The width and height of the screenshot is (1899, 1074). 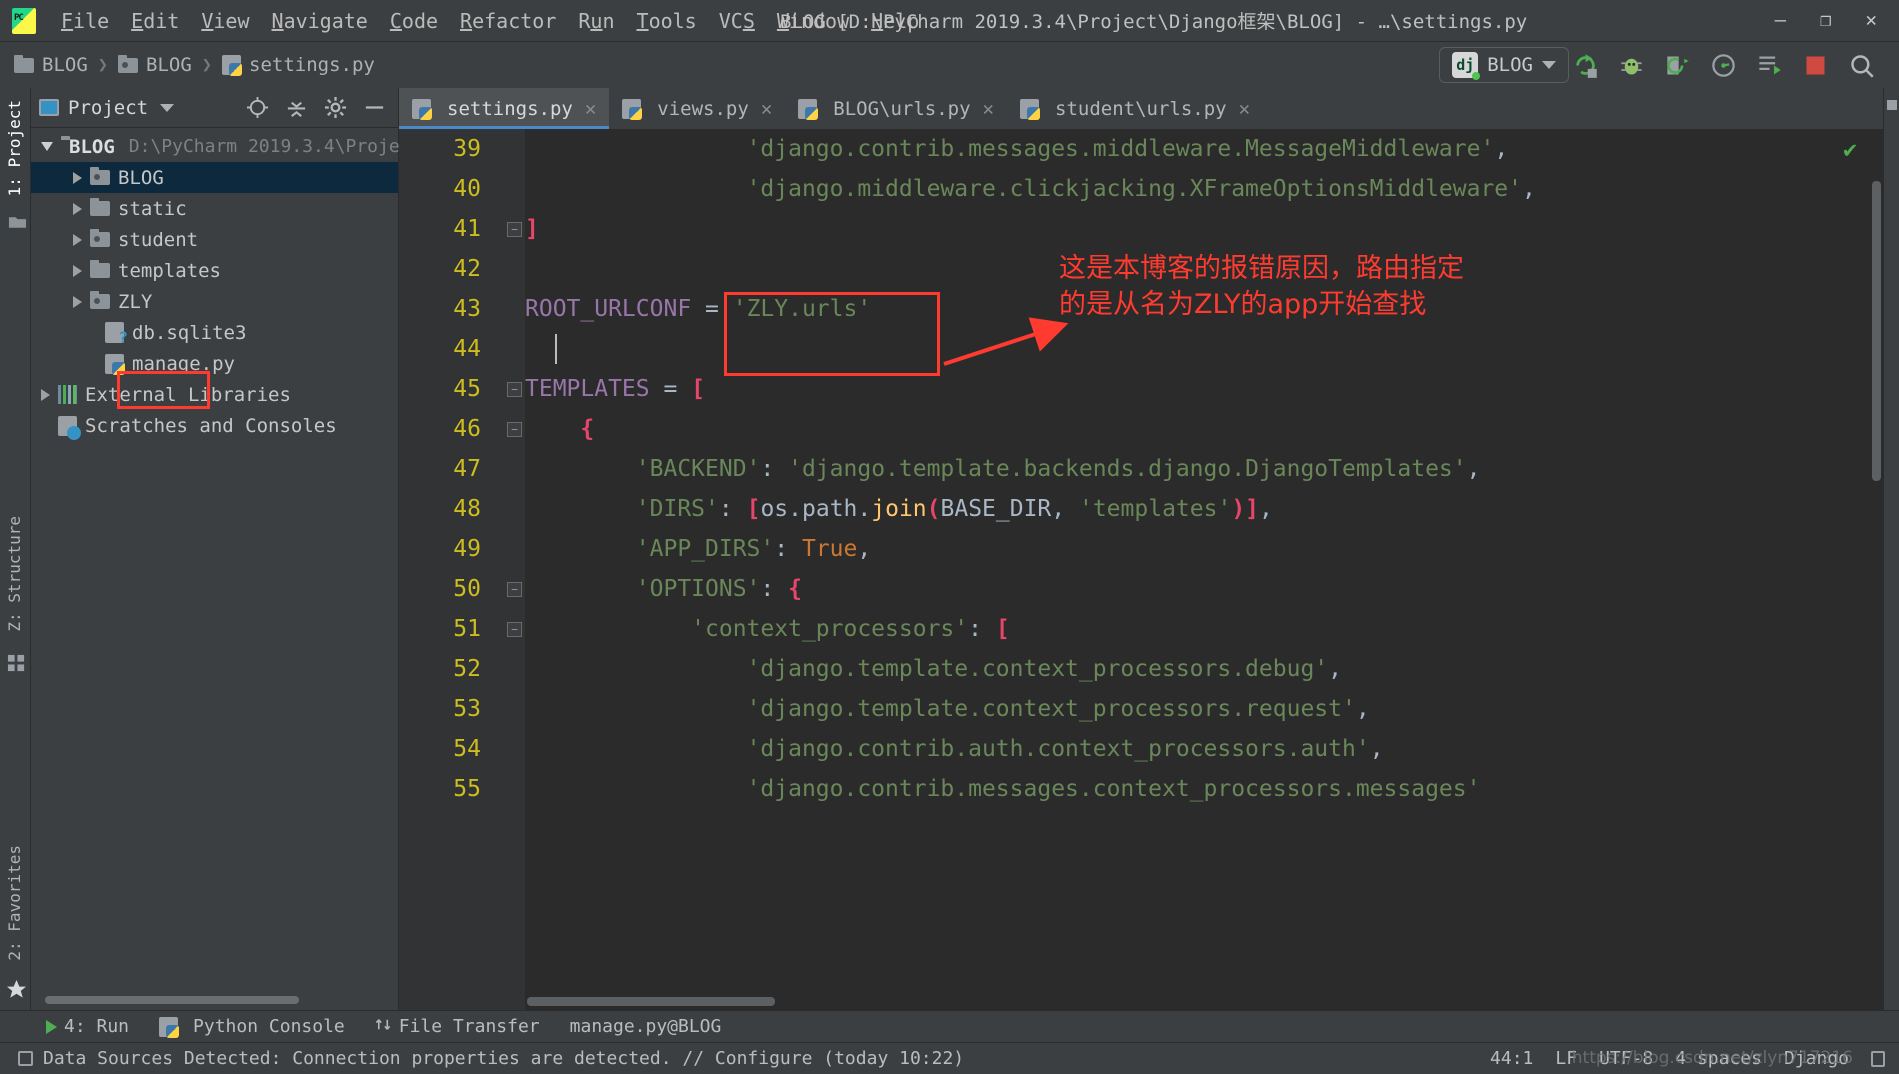 I want to click on code-line: 45 TEMPLATES = [, so click(x=1141, y=389).